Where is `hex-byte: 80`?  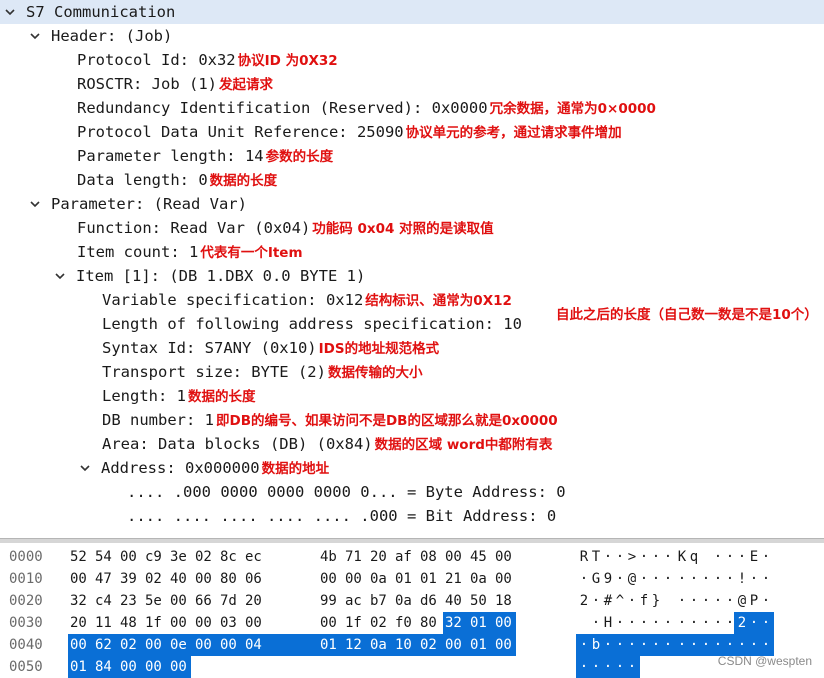 hex-byte: 80 is located at coordinates (429, 623).